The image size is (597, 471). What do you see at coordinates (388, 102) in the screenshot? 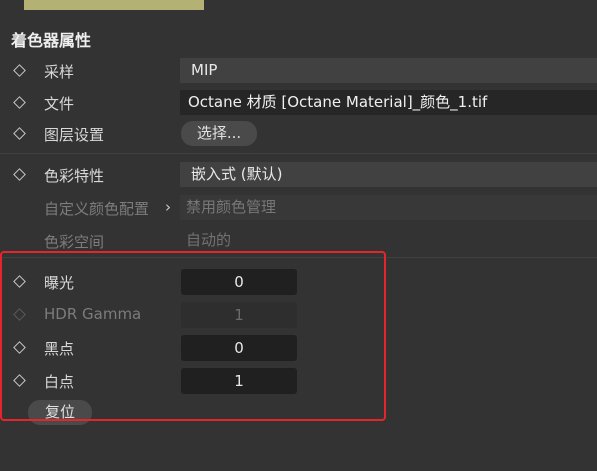
I see `file-path-field: Octane 材质 [Octane Material]_颜色_1.tif` at bounding box center [388, 102].